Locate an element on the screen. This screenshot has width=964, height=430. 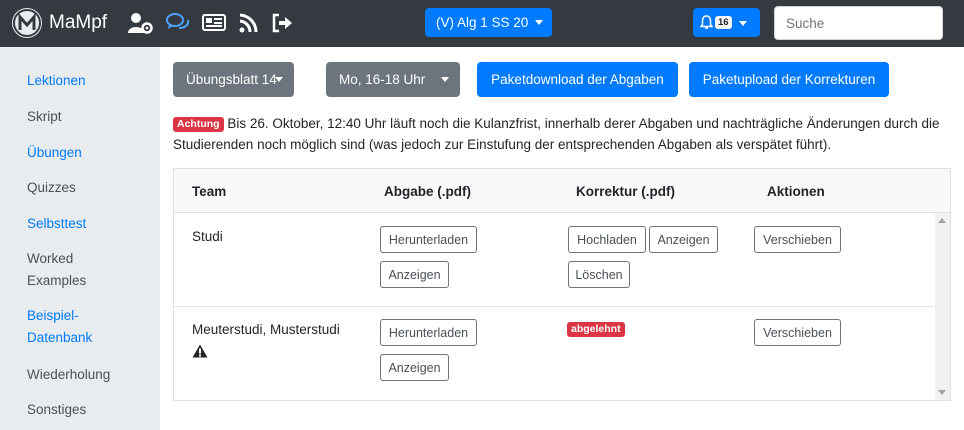
bell-icon is located at coordinates (706, 24).